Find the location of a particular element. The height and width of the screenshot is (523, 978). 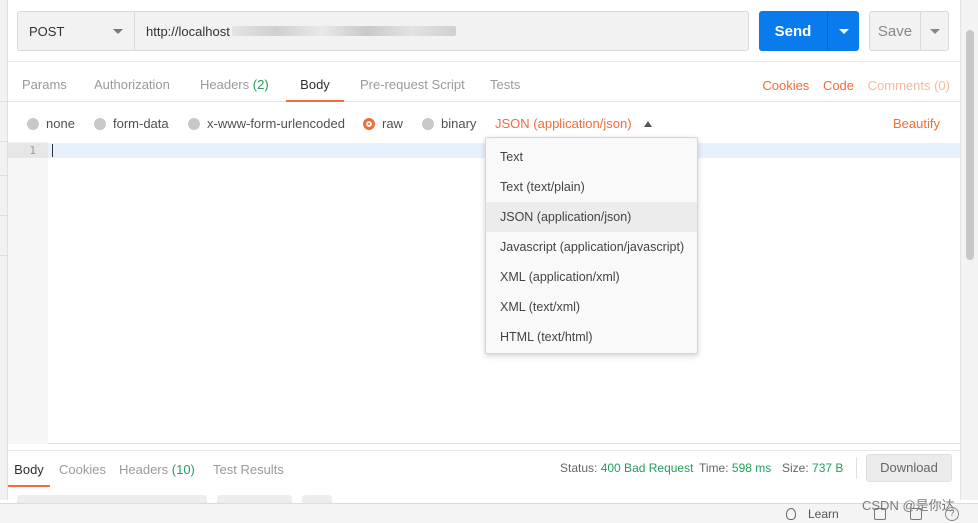

scrollbar-thumb is located at coordinates (970, 145).